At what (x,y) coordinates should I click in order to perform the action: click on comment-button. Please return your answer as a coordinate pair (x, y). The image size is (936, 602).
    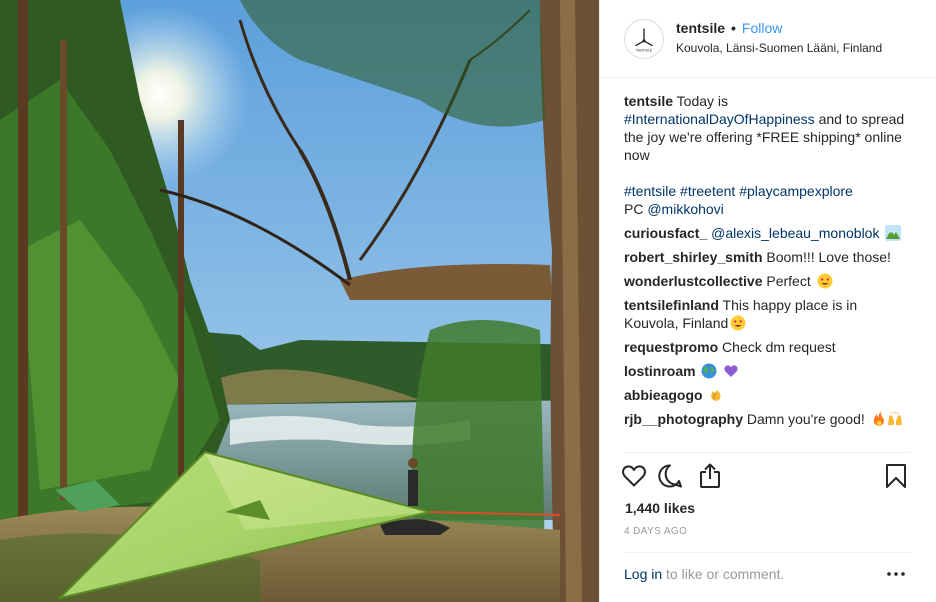
    Looking at the image, I should click on (670, 476).